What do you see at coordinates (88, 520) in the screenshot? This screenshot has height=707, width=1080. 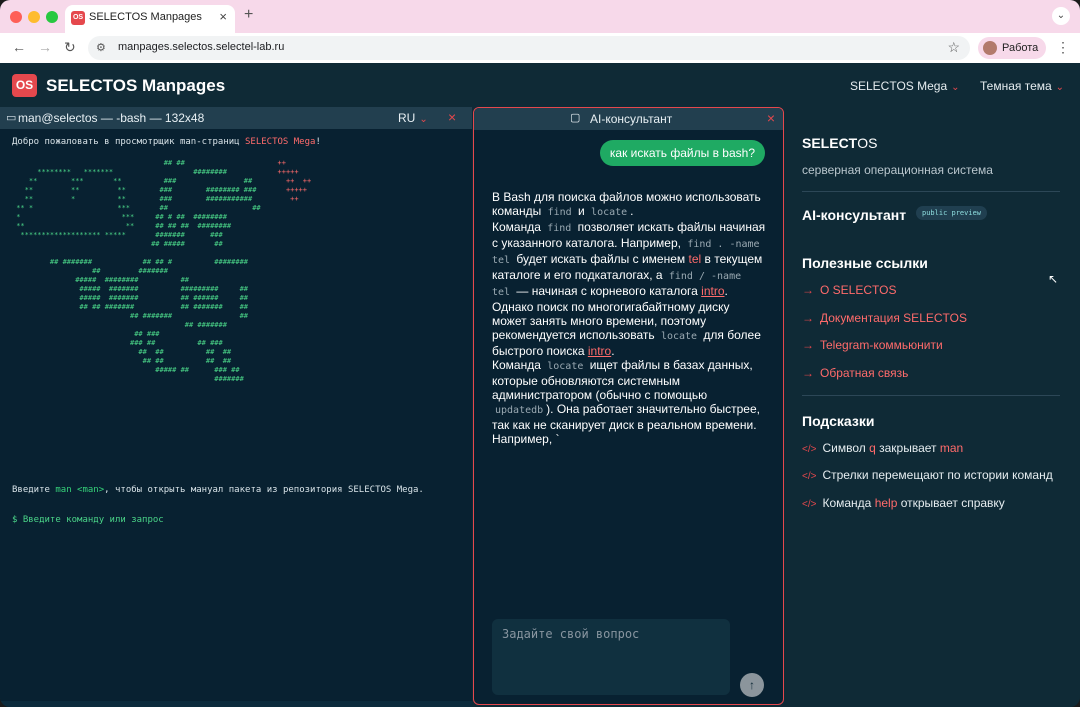 I see `command-prompt: $ Введите команду или запрос` at bounding box center [88, 520].